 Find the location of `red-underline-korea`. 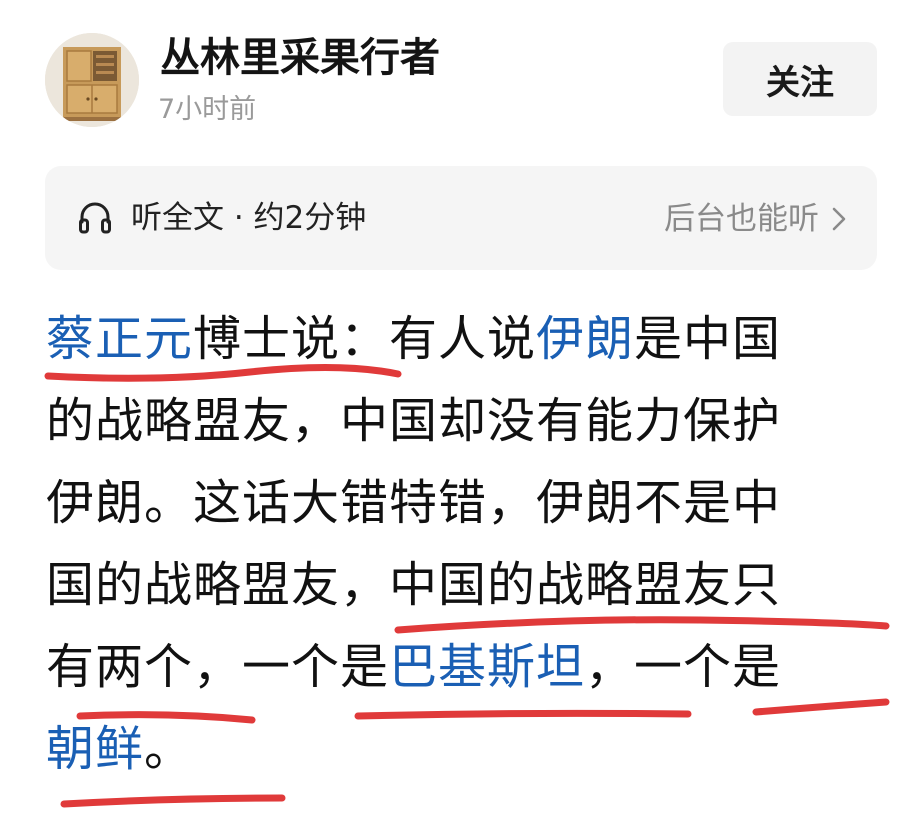

red-underline-korea is located at coordinates (173, 801).